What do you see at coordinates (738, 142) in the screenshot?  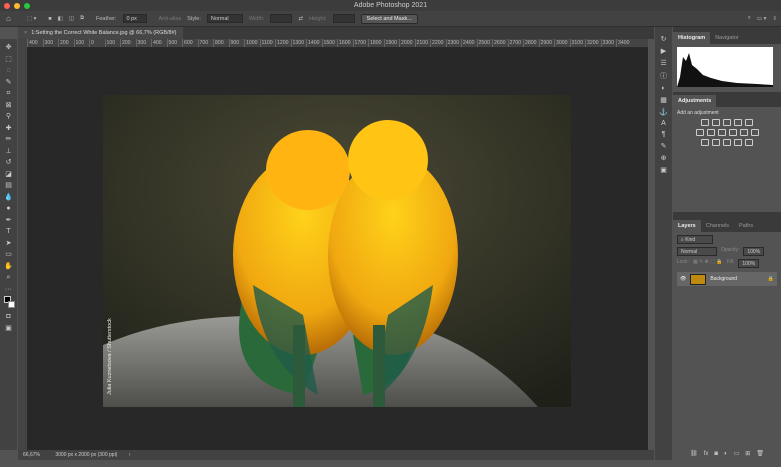 I see `gradient-map-adjustment-icon` at bounding box center [738, 142].